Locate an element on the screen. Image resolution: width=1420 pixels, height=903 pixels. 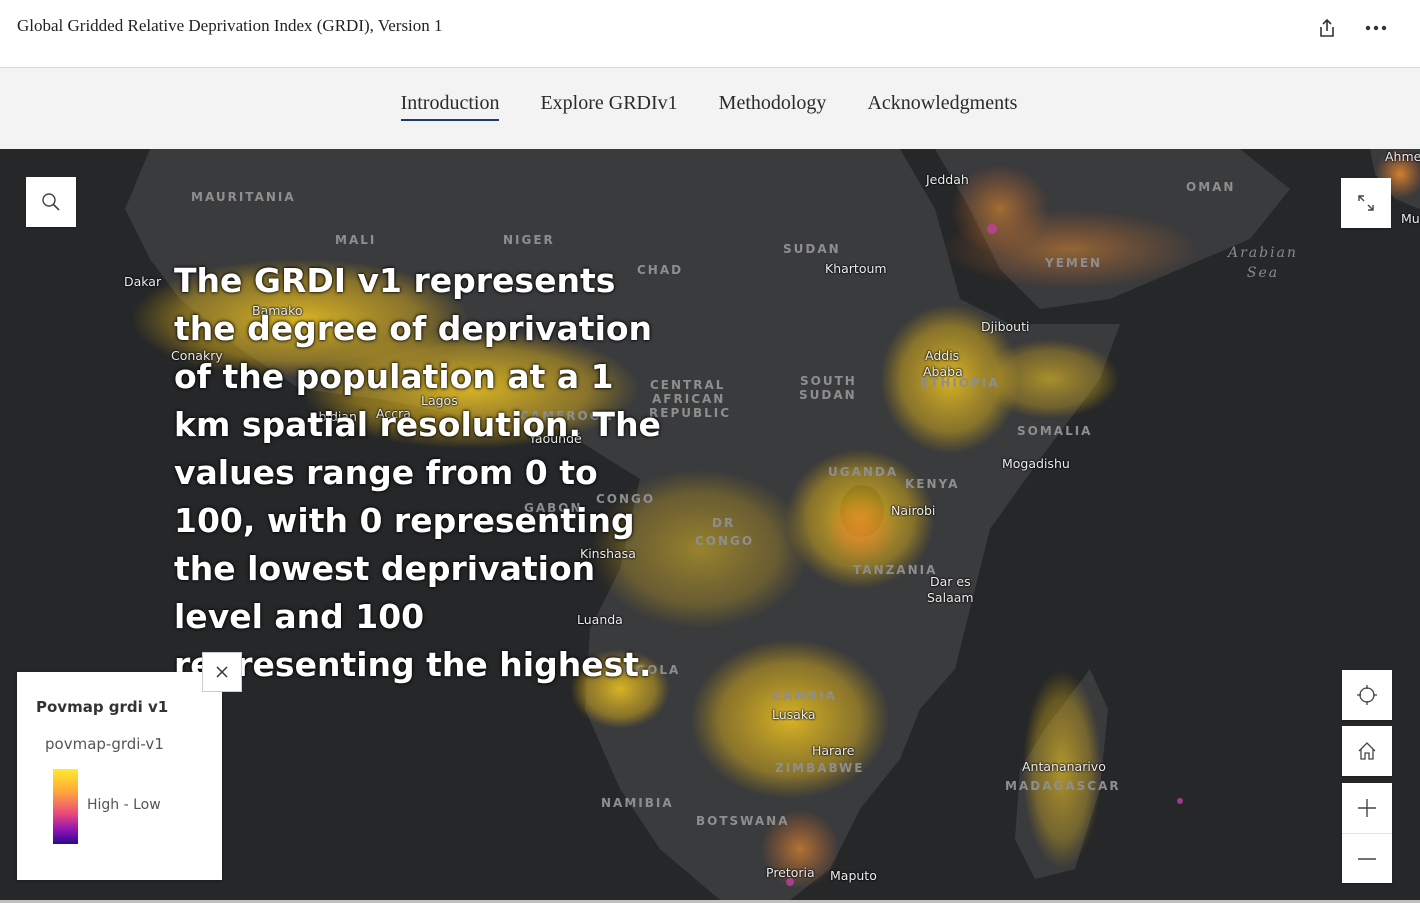
home-button is located at coordinates (1367, 751).